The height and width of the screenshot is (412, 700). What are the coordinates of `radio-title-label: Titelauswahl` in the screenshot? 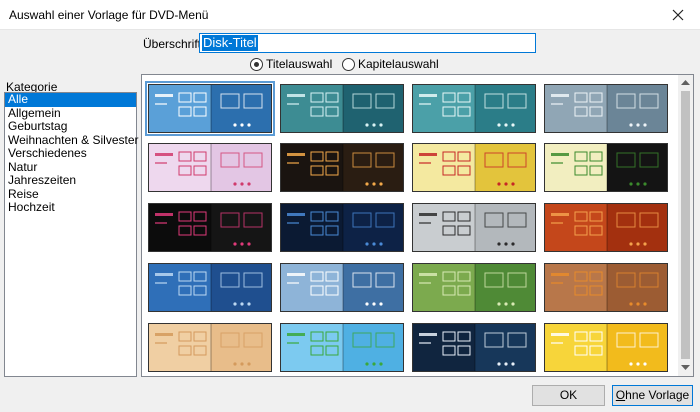 It's located at (299, 64).